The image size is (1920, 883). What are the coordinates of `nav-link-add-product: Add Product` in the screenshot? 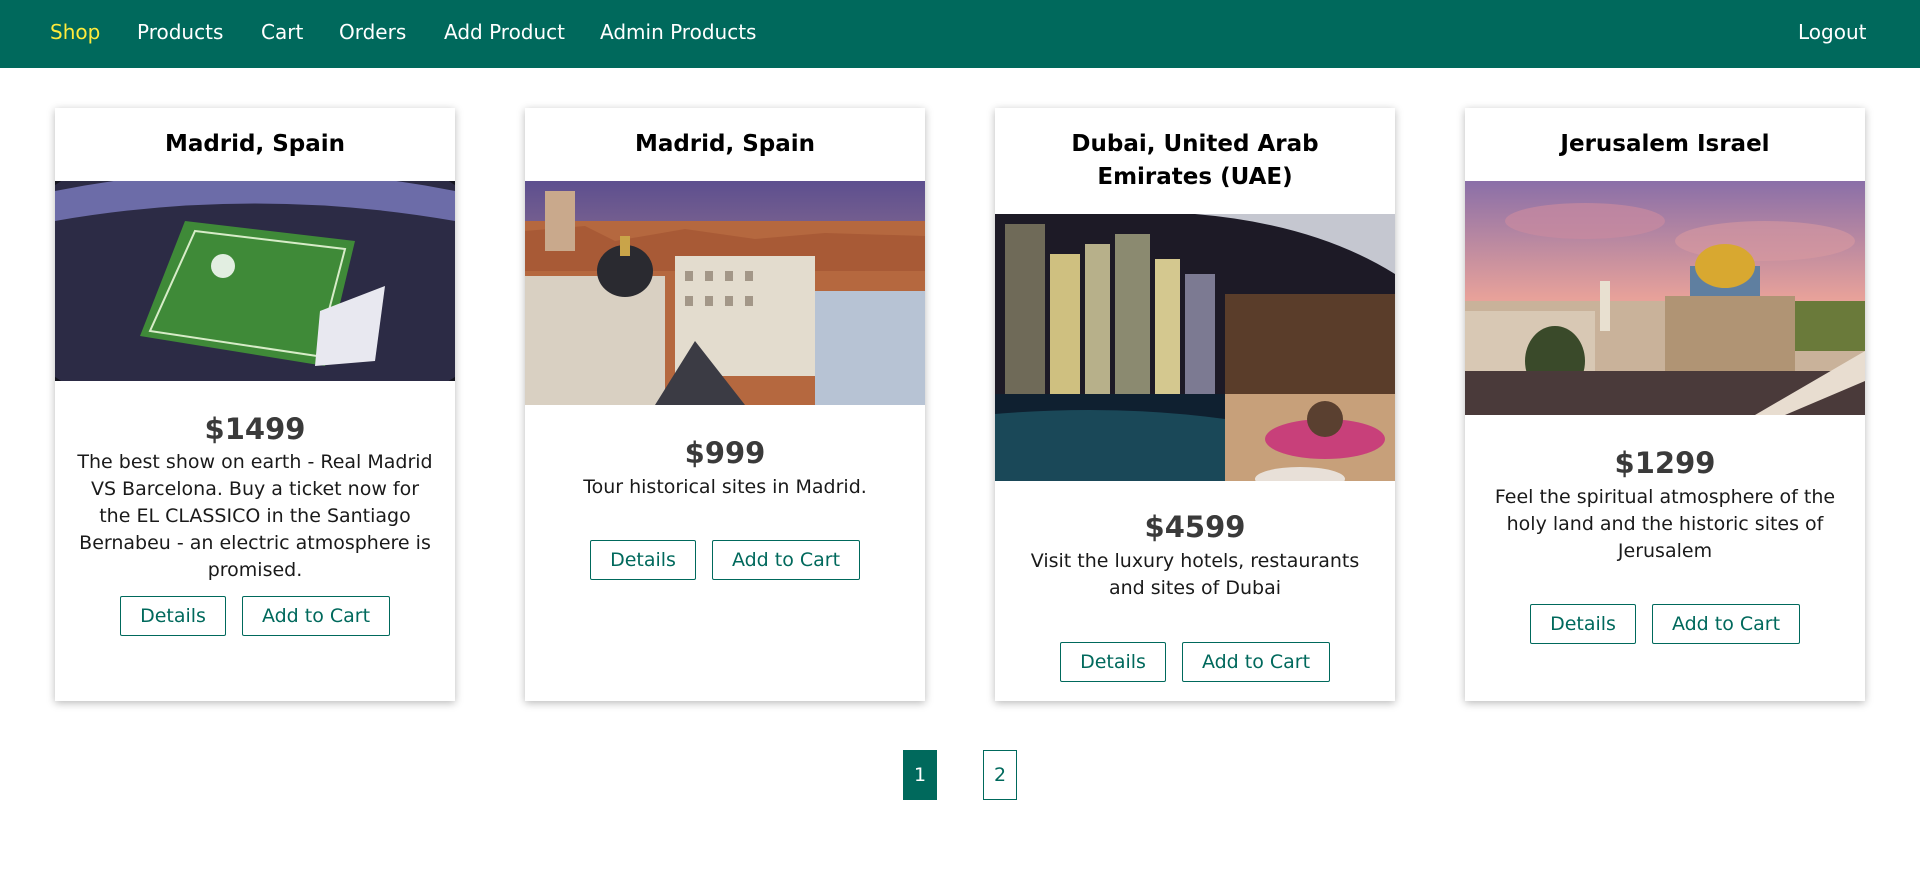 It's located at (504, 32).